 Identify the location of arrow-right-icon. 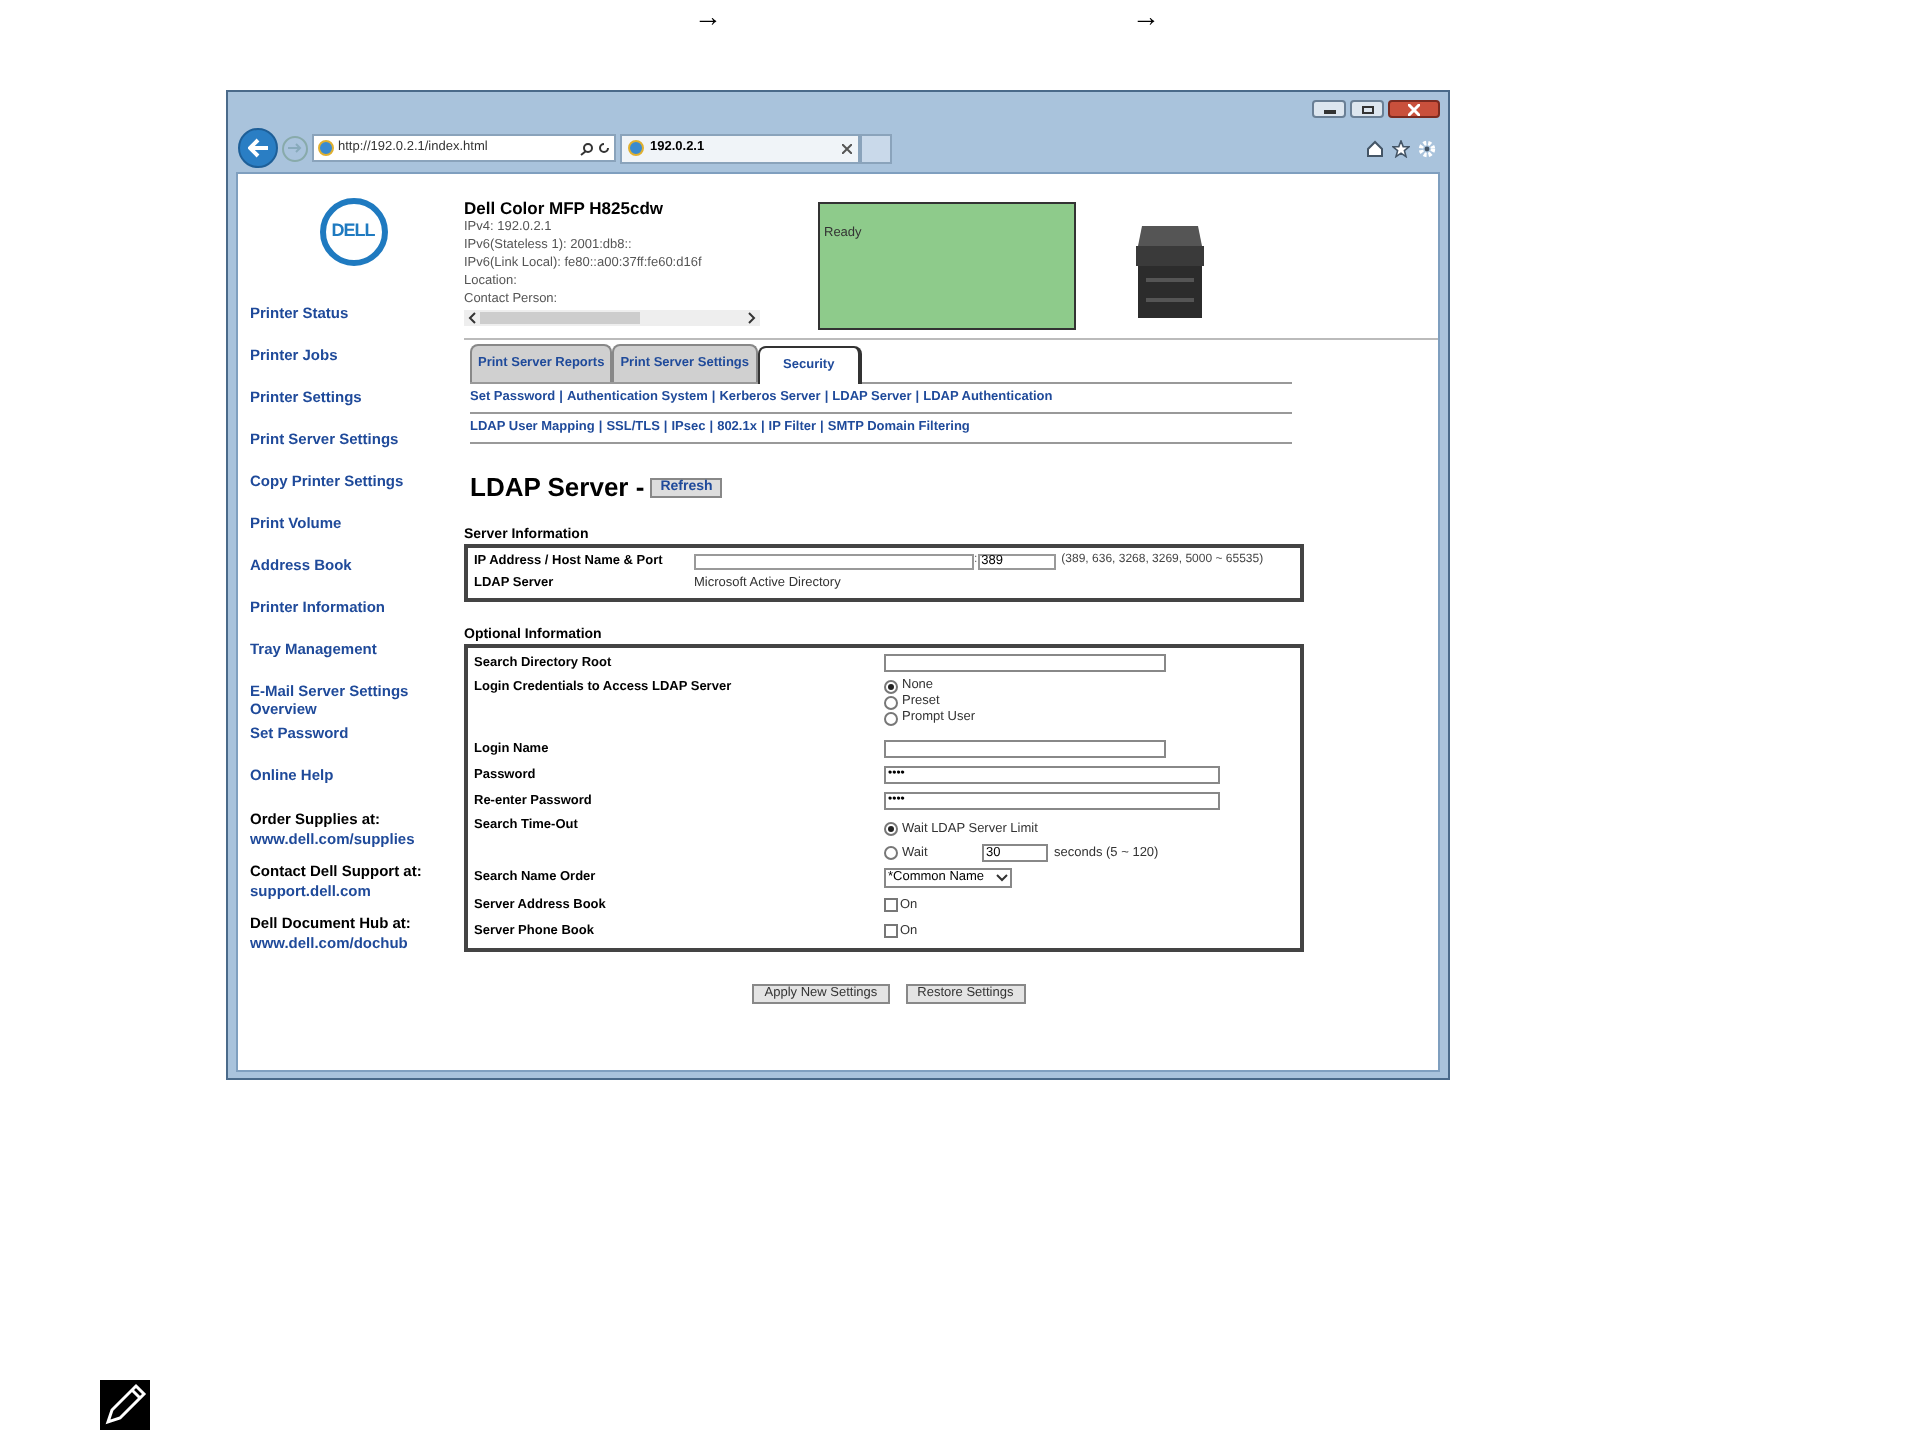
(295, 148).